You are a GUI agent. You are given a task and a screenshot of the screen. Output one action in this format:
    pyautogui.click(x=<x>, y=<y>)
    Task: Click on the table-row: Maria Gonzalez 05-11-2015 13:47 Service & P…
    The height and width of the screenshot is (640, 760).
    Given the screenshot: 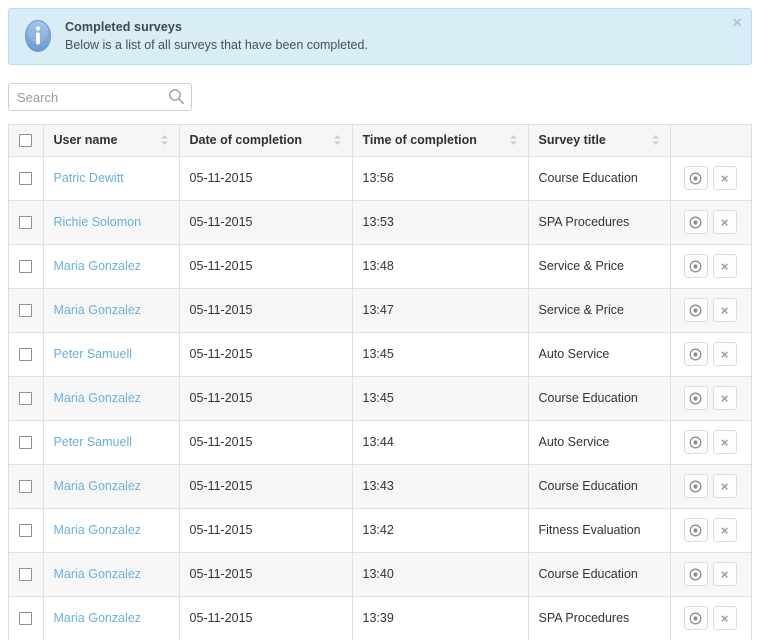 What is the action you would take?
    pyautogui.click(x=380, y=310)
    